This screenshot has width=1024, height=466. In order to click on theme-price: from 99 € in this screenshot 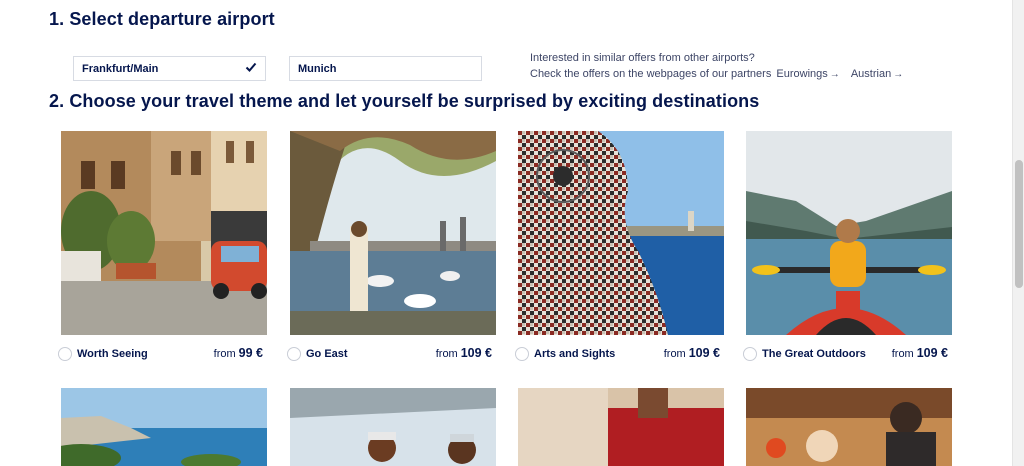, I will do `click(238, 353)`.